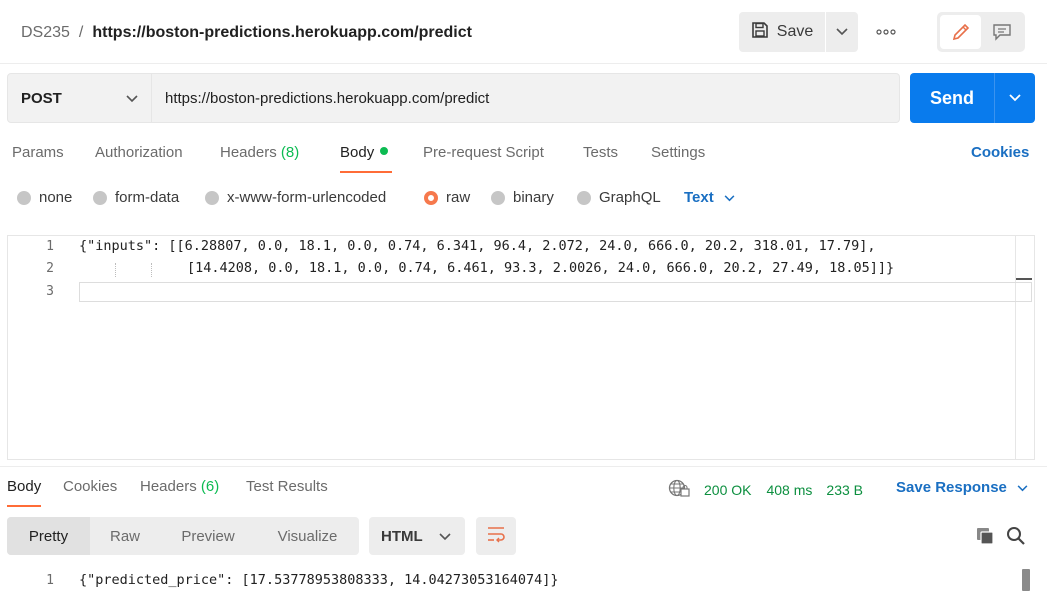 Image resolution: width=1047 pixels, height=610 pixels. What do you see at coordinates (208, 536) in the screenshot?
I see `view-preview: Preview` at bounding box center [208, 536].